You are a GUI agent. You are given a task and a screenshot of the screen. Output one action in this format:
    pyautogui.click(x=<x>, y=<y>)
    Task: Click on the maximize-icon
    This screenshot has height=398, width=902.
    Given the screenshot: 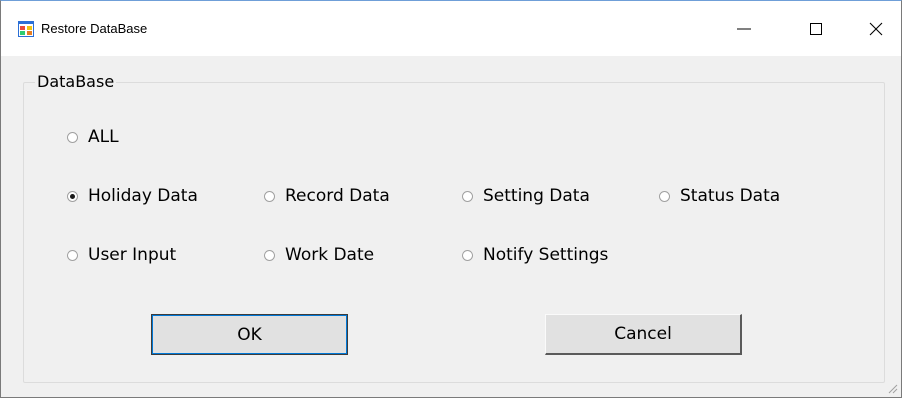 What is the action you would take?
    pyautogui.click(x=816, y=28)
    